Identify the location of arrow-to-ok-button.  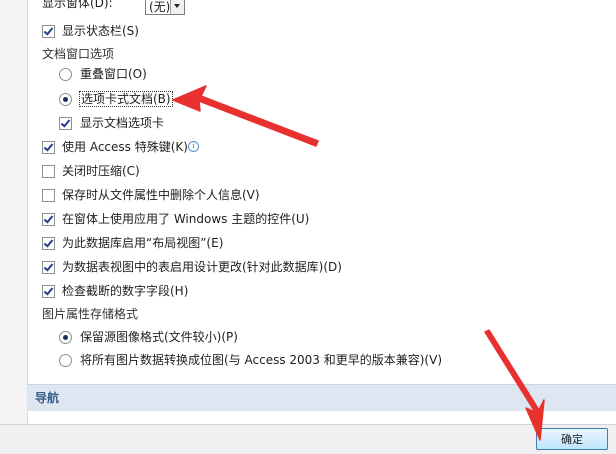
(514, 385).